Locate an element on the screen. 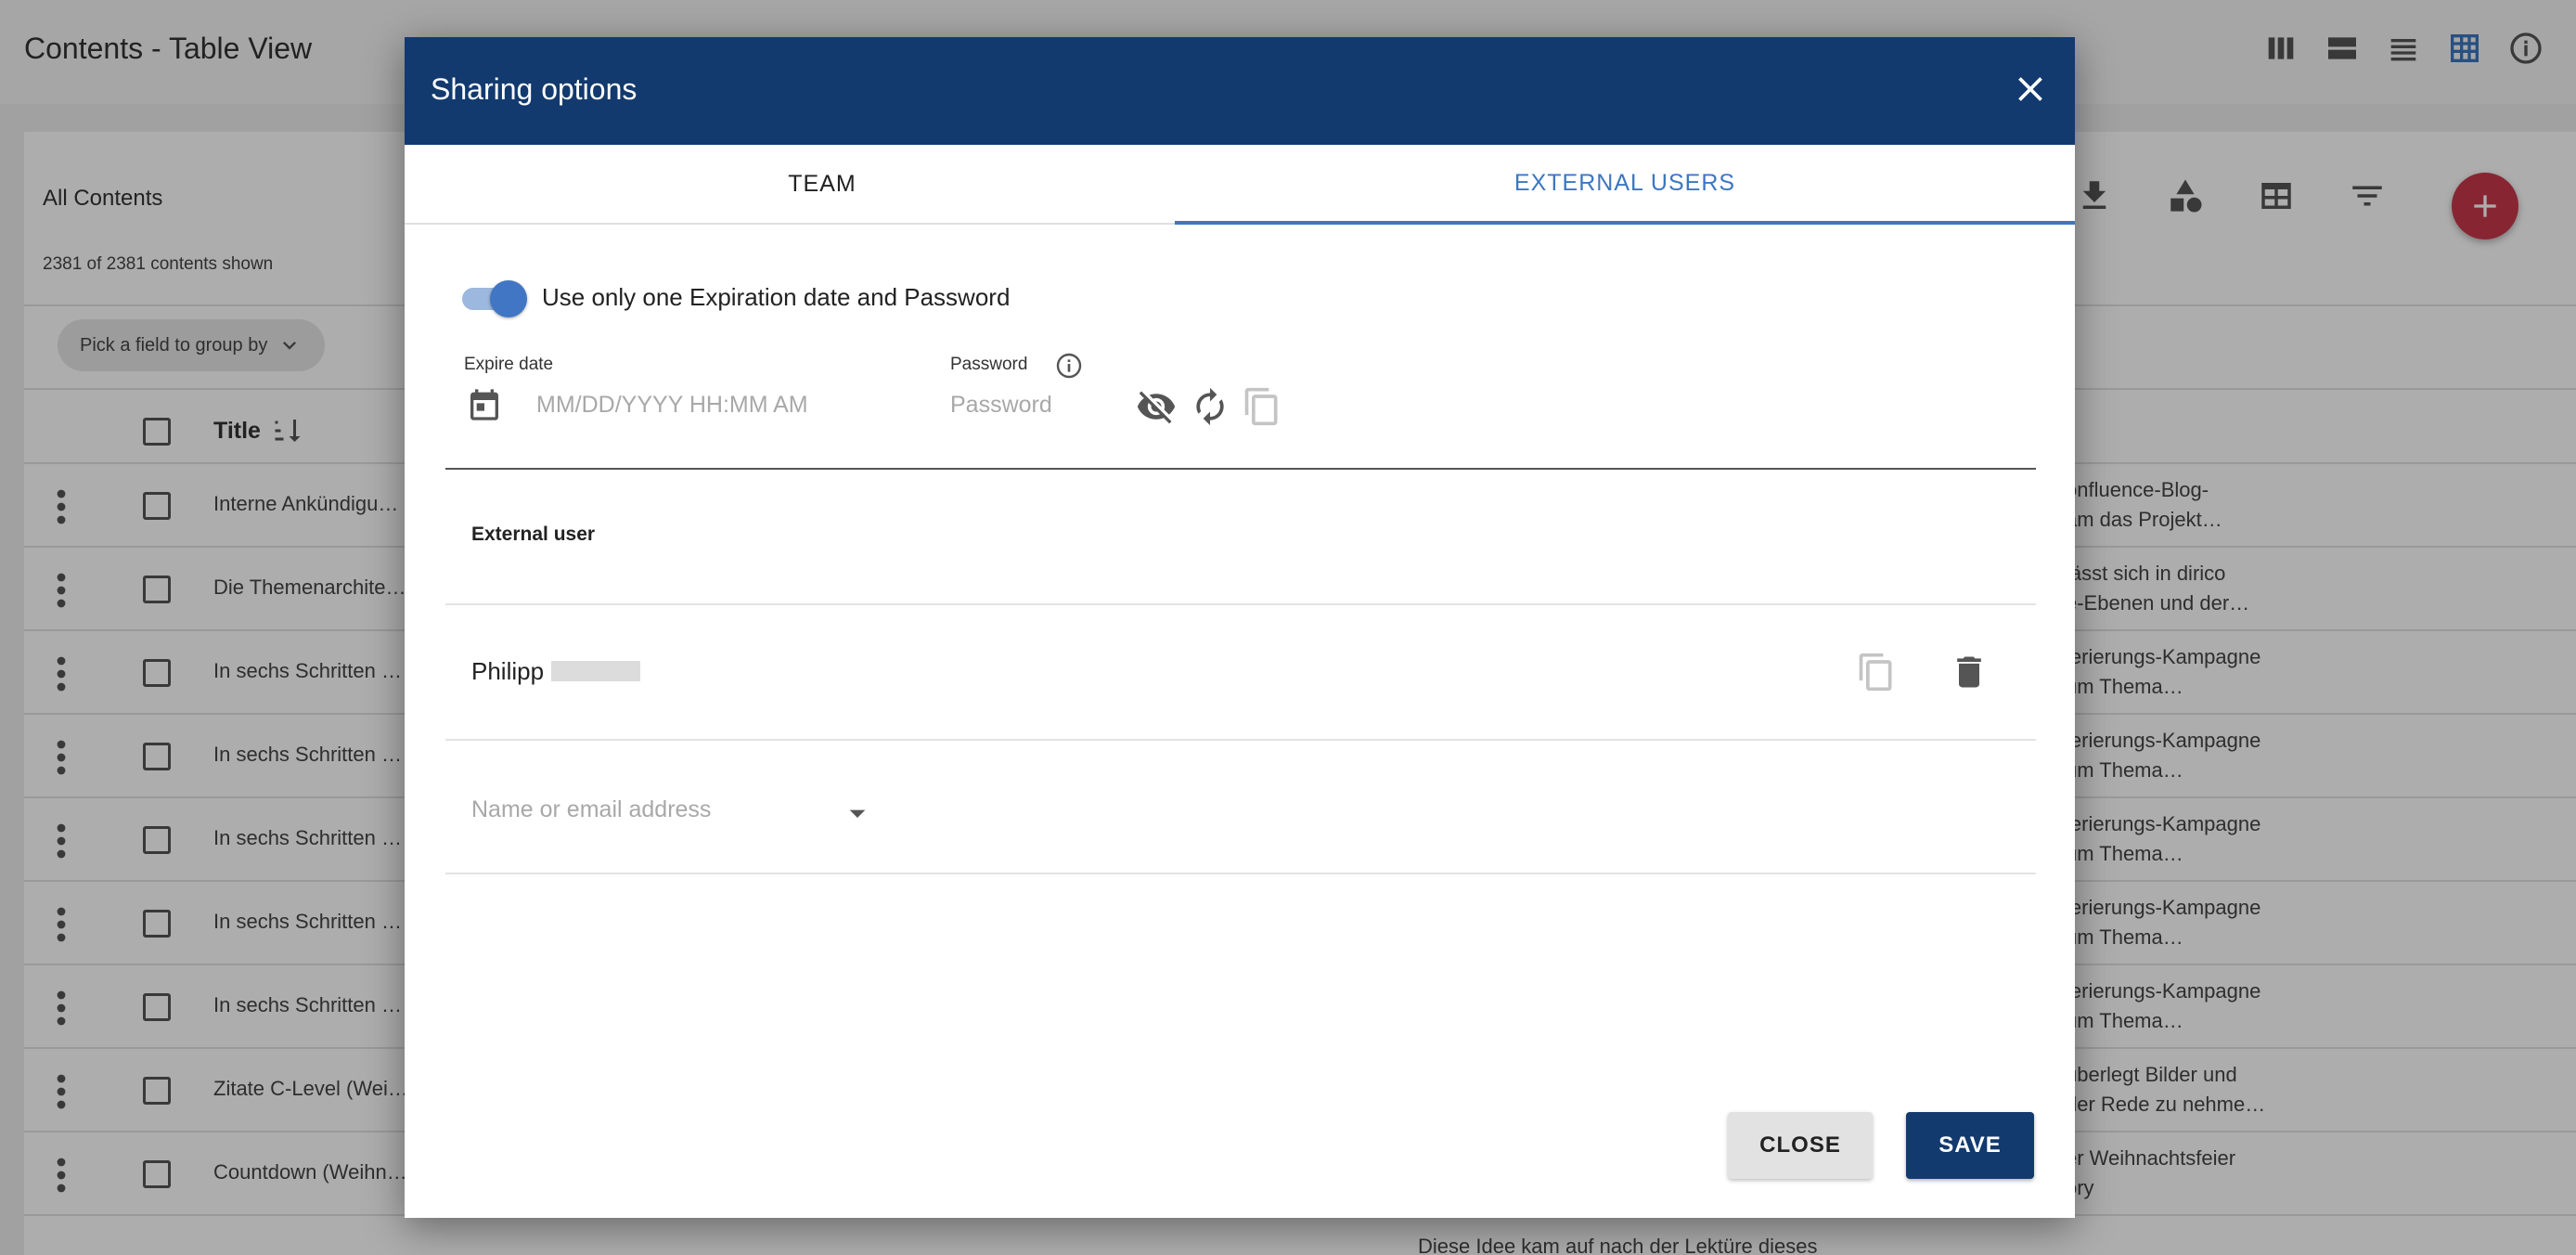 The image size is (2576, 1255). name-or-email-input is located at coordinates (647, 810).